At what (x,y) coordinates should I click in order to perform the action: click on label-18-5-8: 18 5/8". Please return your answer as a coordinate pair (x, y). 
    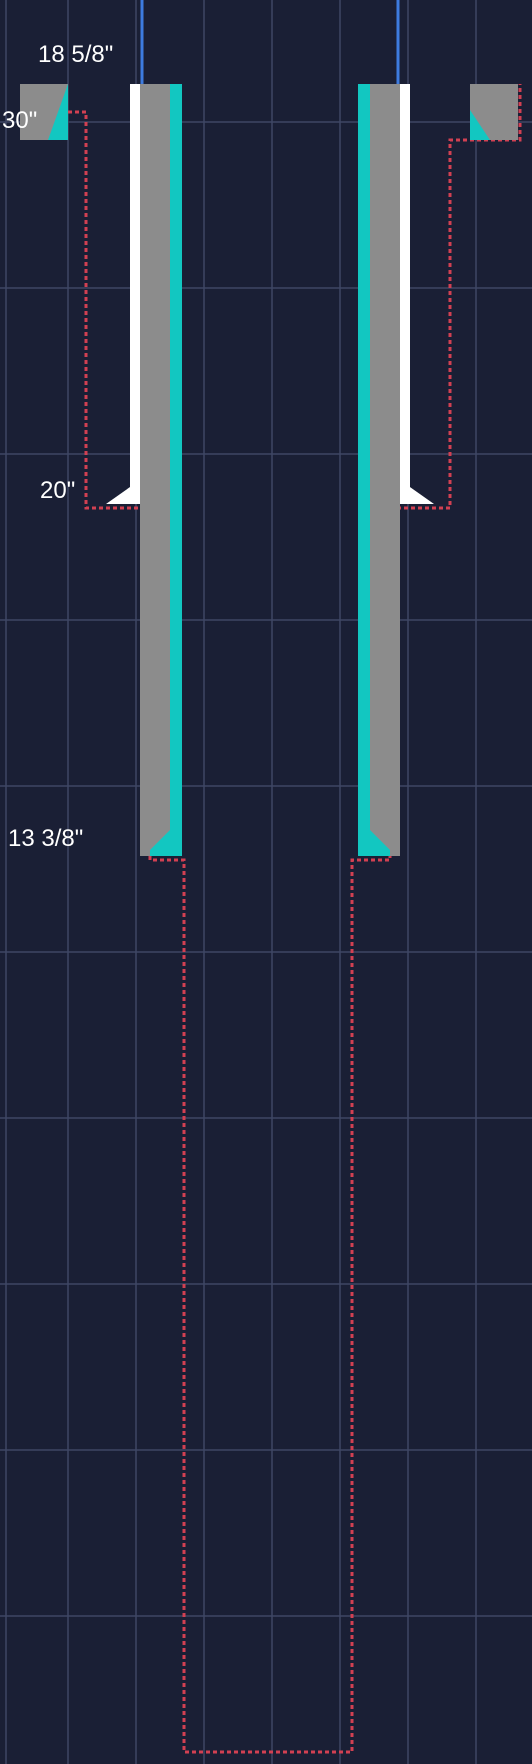
    Looking at the image, I should click on (75, 54).